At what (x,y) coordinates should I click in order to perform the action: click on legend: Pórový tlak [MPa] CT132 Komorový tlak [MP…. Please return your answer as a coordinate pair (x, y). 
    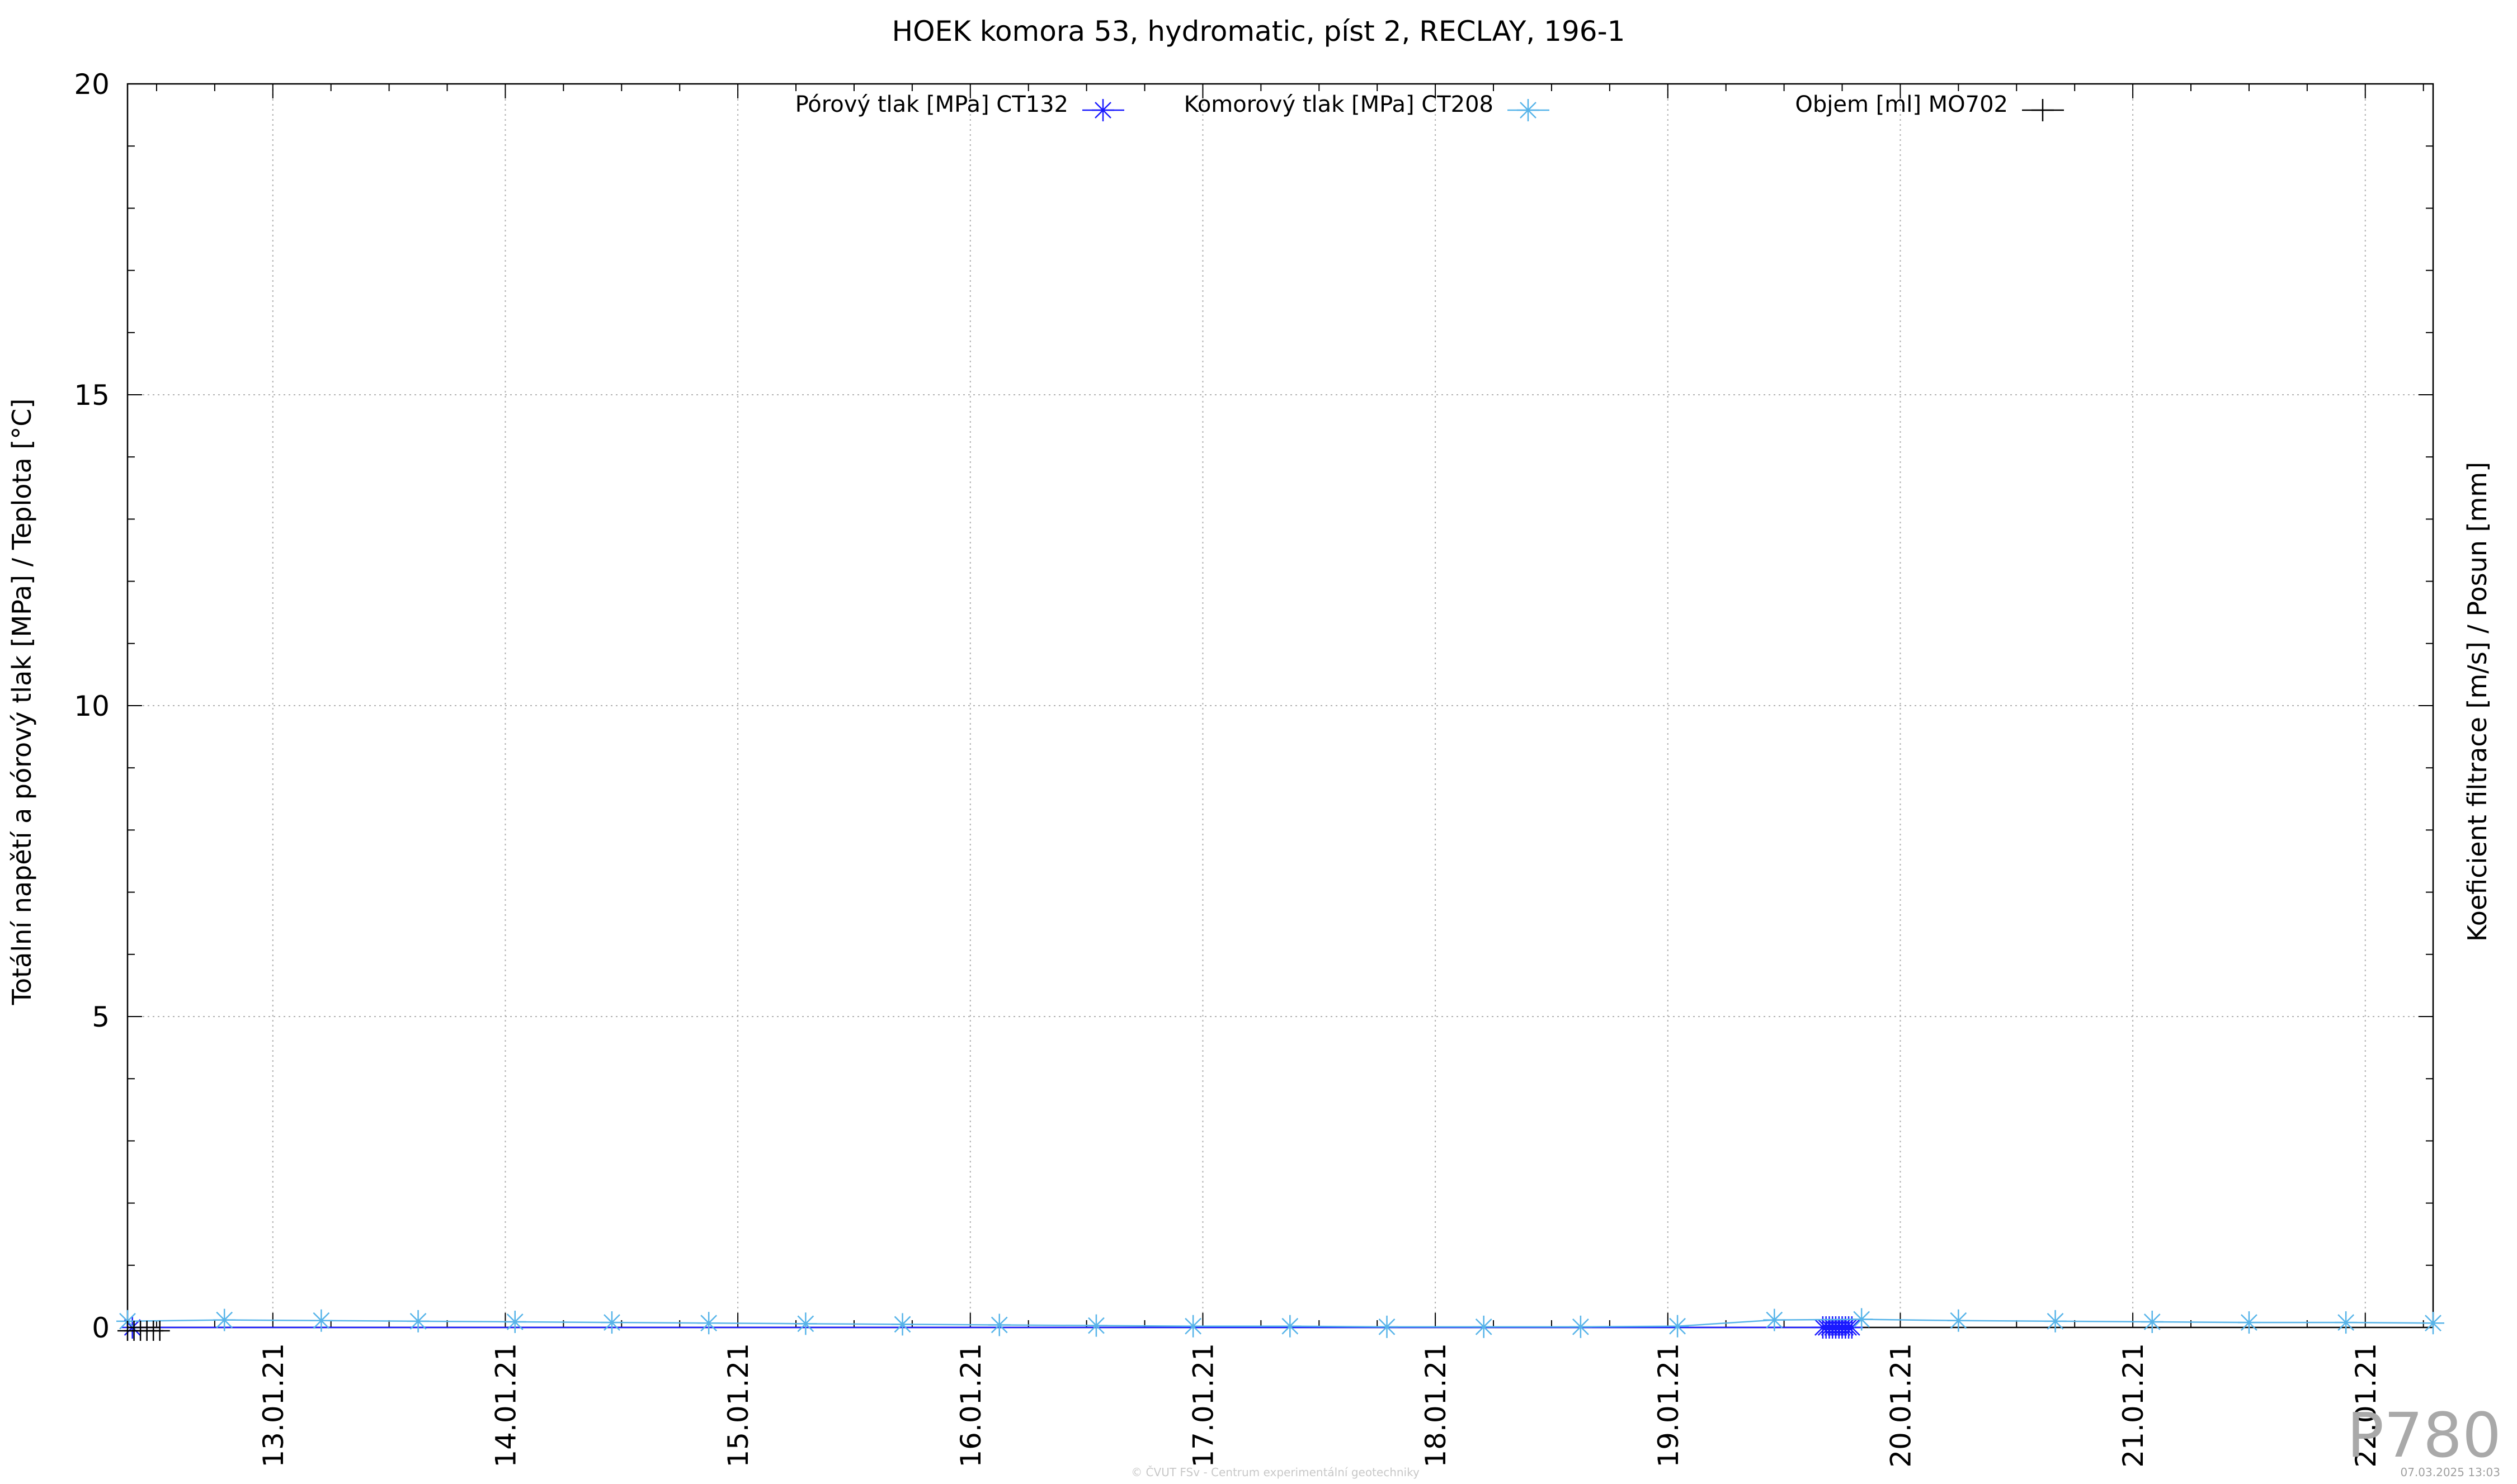
    Looking at the image, I should click on (1429, 106).